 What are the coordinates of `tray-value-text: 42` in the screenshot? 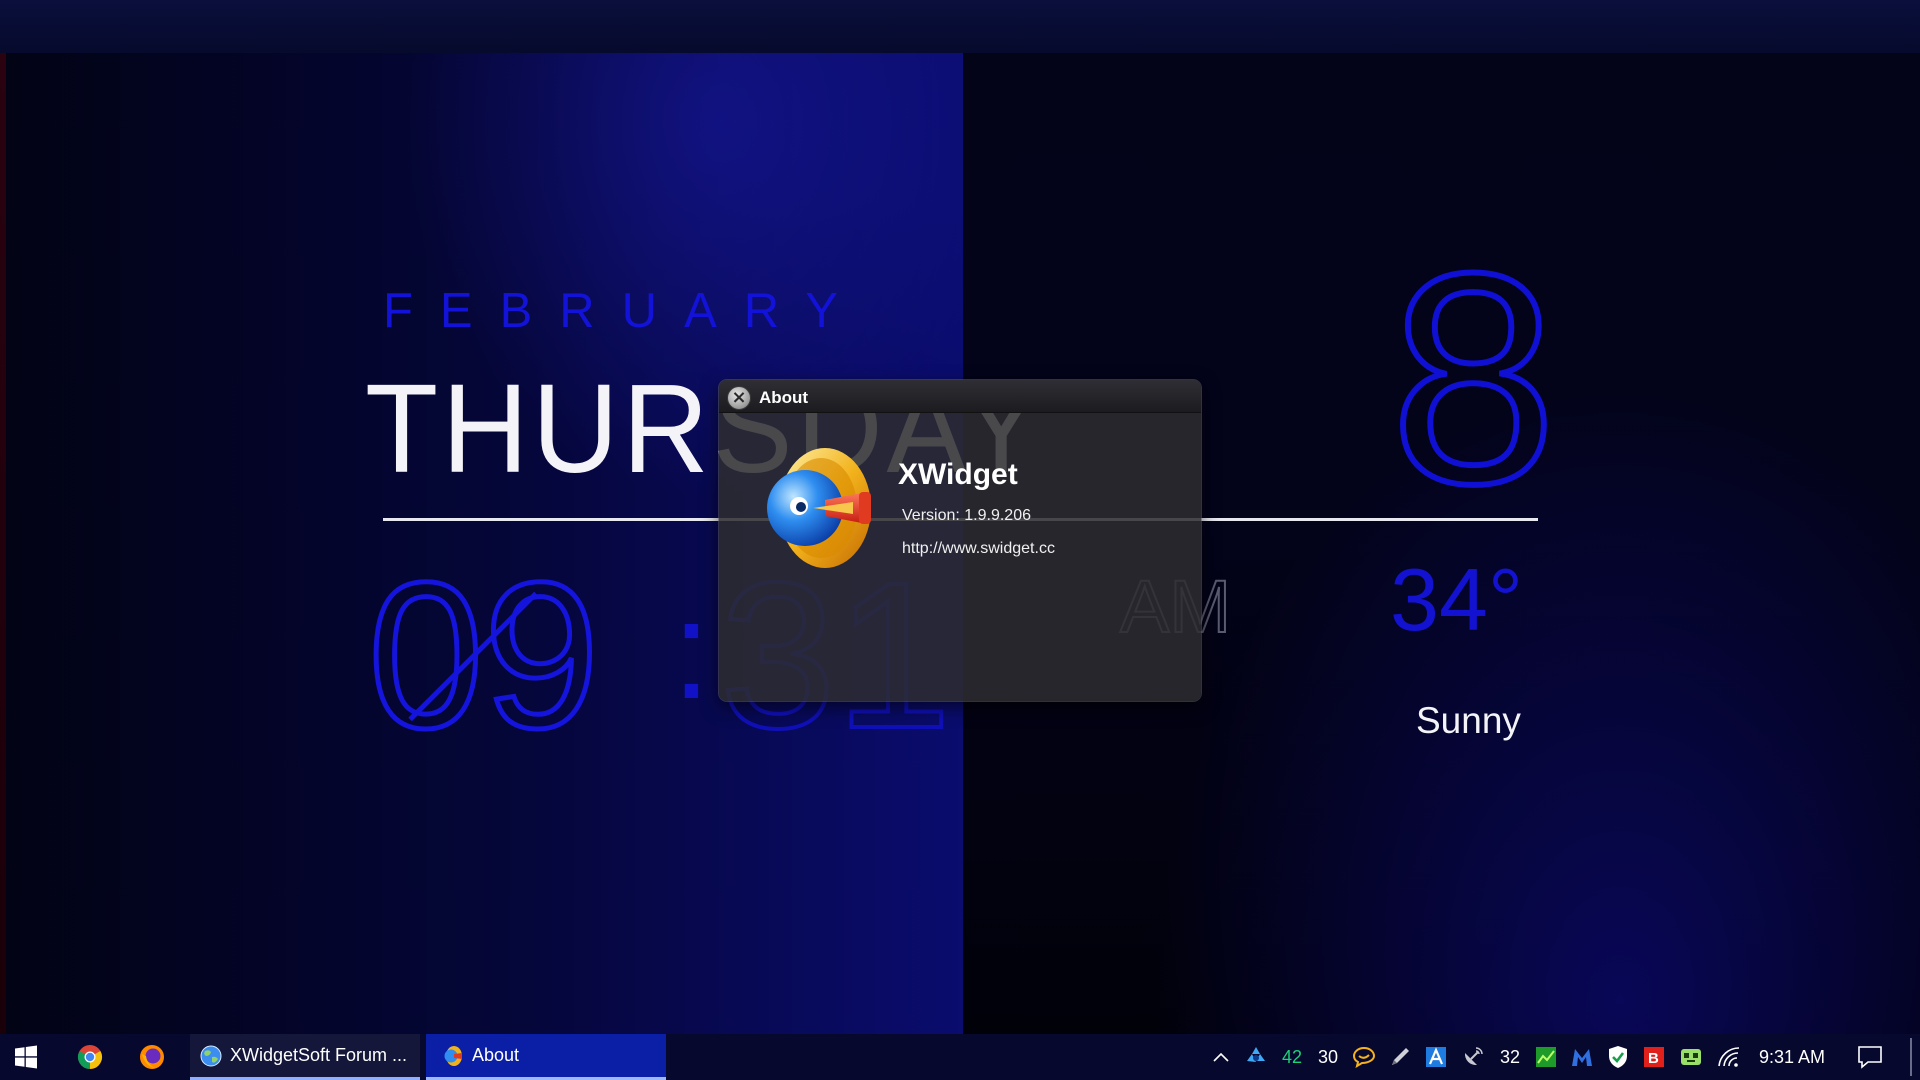 It's located at (1292, 1056).